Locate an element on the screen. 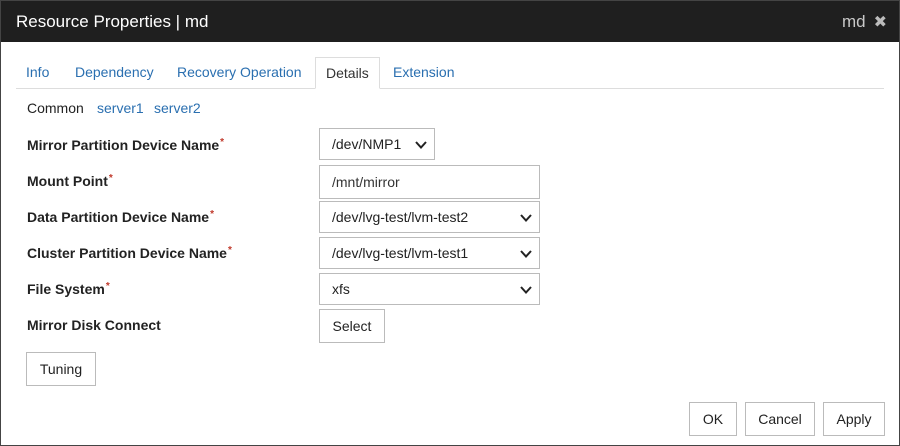  cluster-partition-device-name-select: /dev/lvg-test/lvm-test1 is located at coordinates (429, 253).